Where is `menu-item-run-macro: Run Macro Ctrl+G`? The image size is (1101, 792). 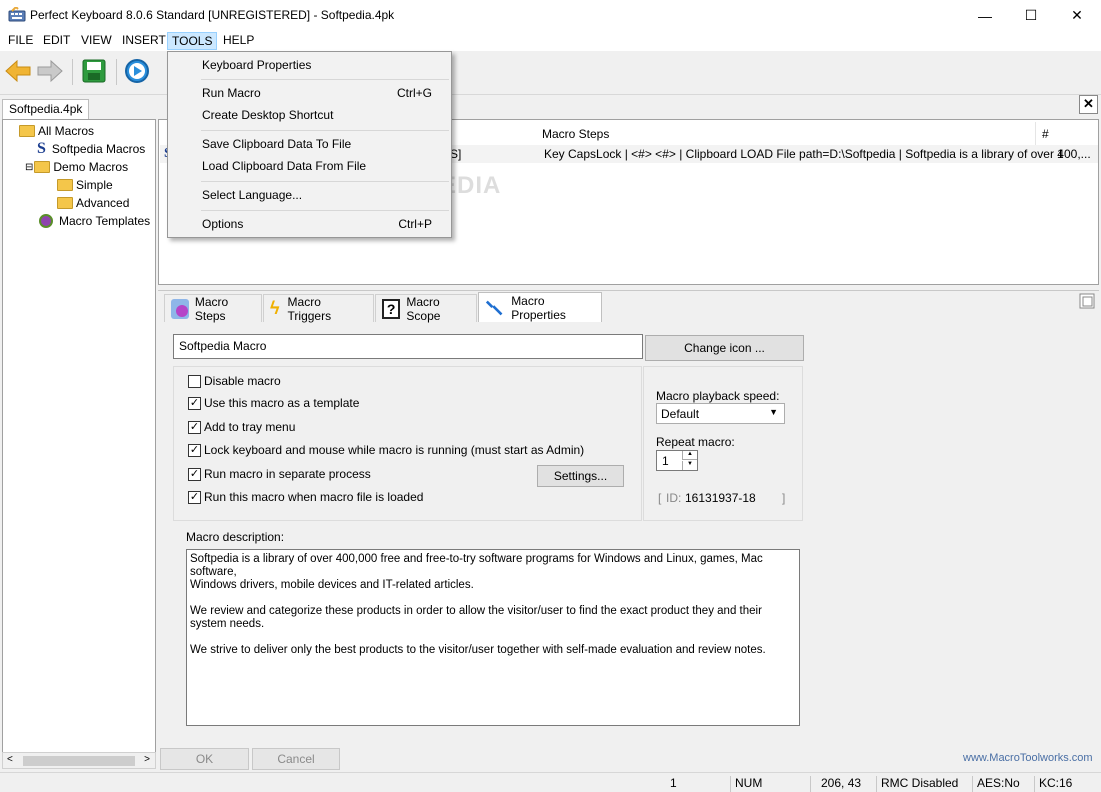
menu-item-run-macro: Run Macro Ctrl+G is located at coordinates (317, 93).